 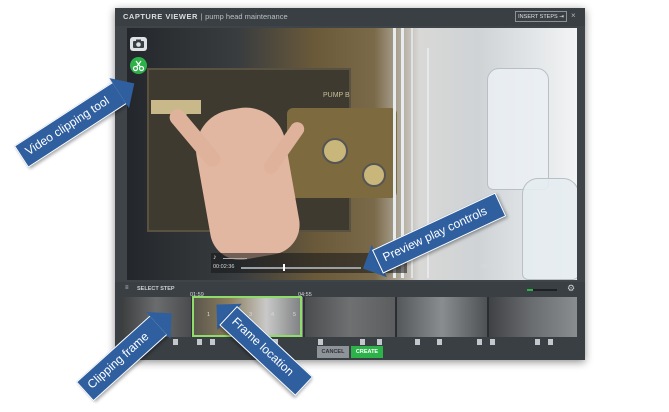 I want to click on capture-subtitle: pump head maintenance, so click(x=246, y=16).